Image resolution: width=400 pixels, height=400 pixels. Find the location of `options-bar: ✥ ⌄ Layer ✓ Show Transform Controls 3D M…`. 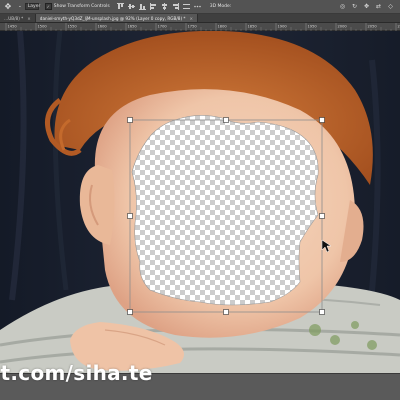

options-bar: ✥ ⌄ Layer ✓ Show Transform Controls 3D M… is located at coordinates (200, 7).